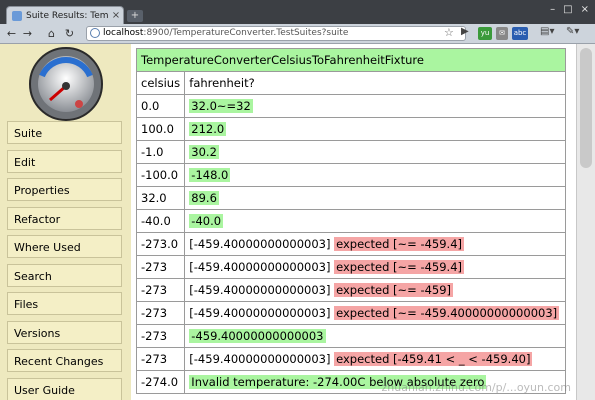  Describe the element at coordinates (552, 9) in the screenshot. I see `minimize-icon: –` at that location.